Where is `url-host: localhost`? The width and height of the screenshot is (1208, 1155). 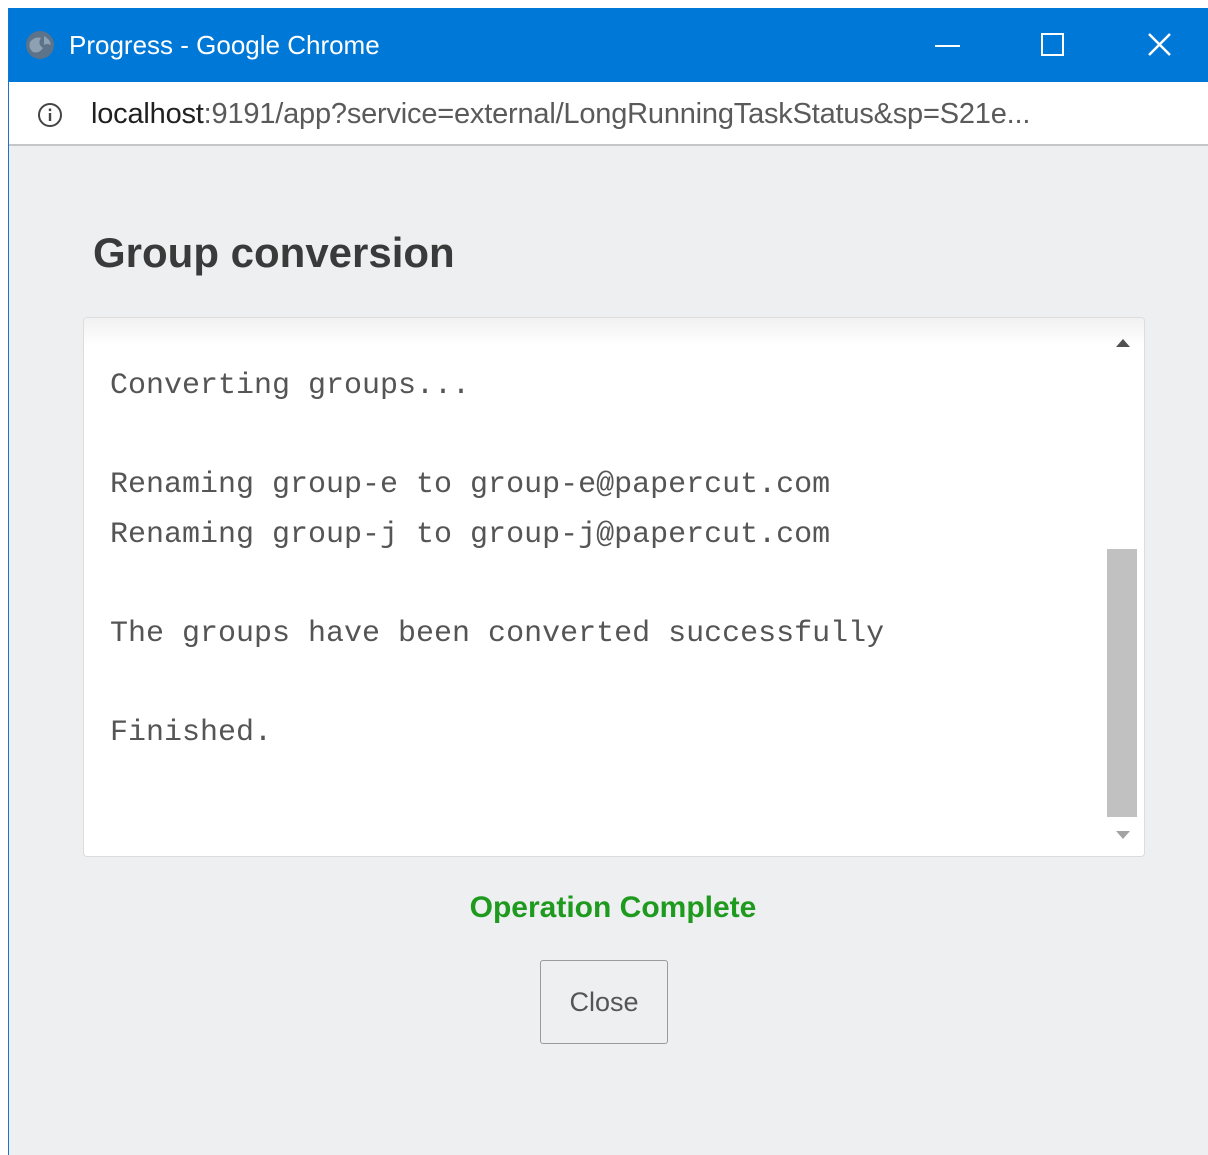
url-host: localhost is located at coordinates (147, 114).